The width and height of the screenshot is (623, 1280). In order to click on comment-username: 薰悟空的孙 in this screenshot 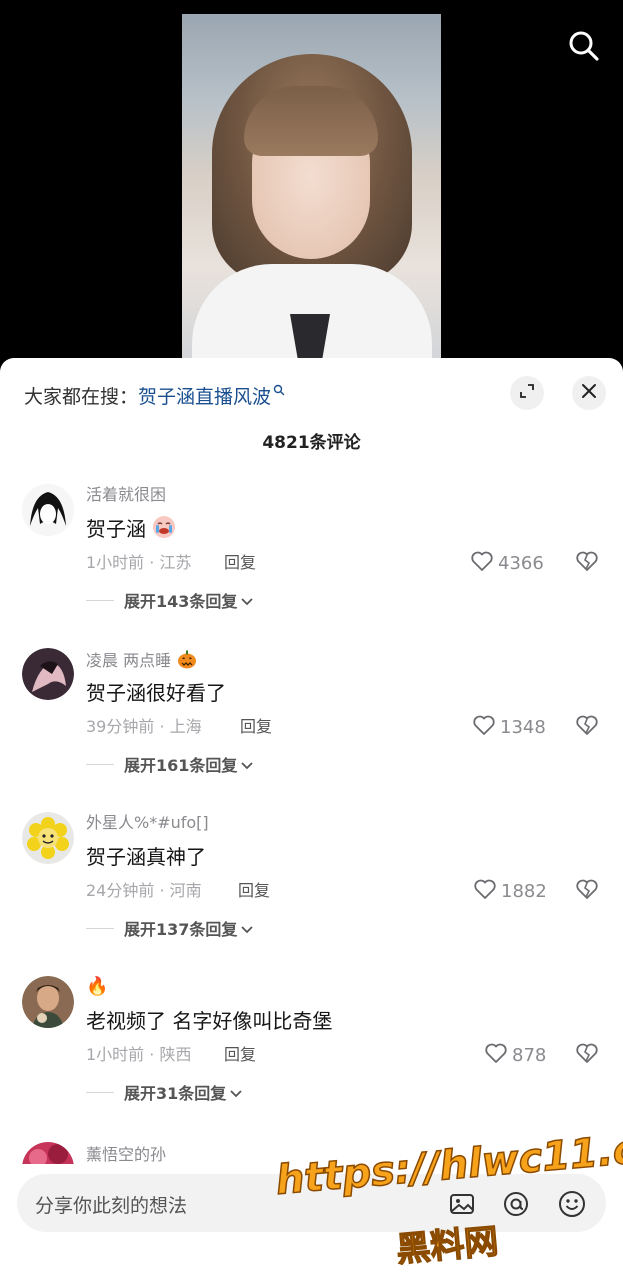, I will do `click(126, 1155)`.